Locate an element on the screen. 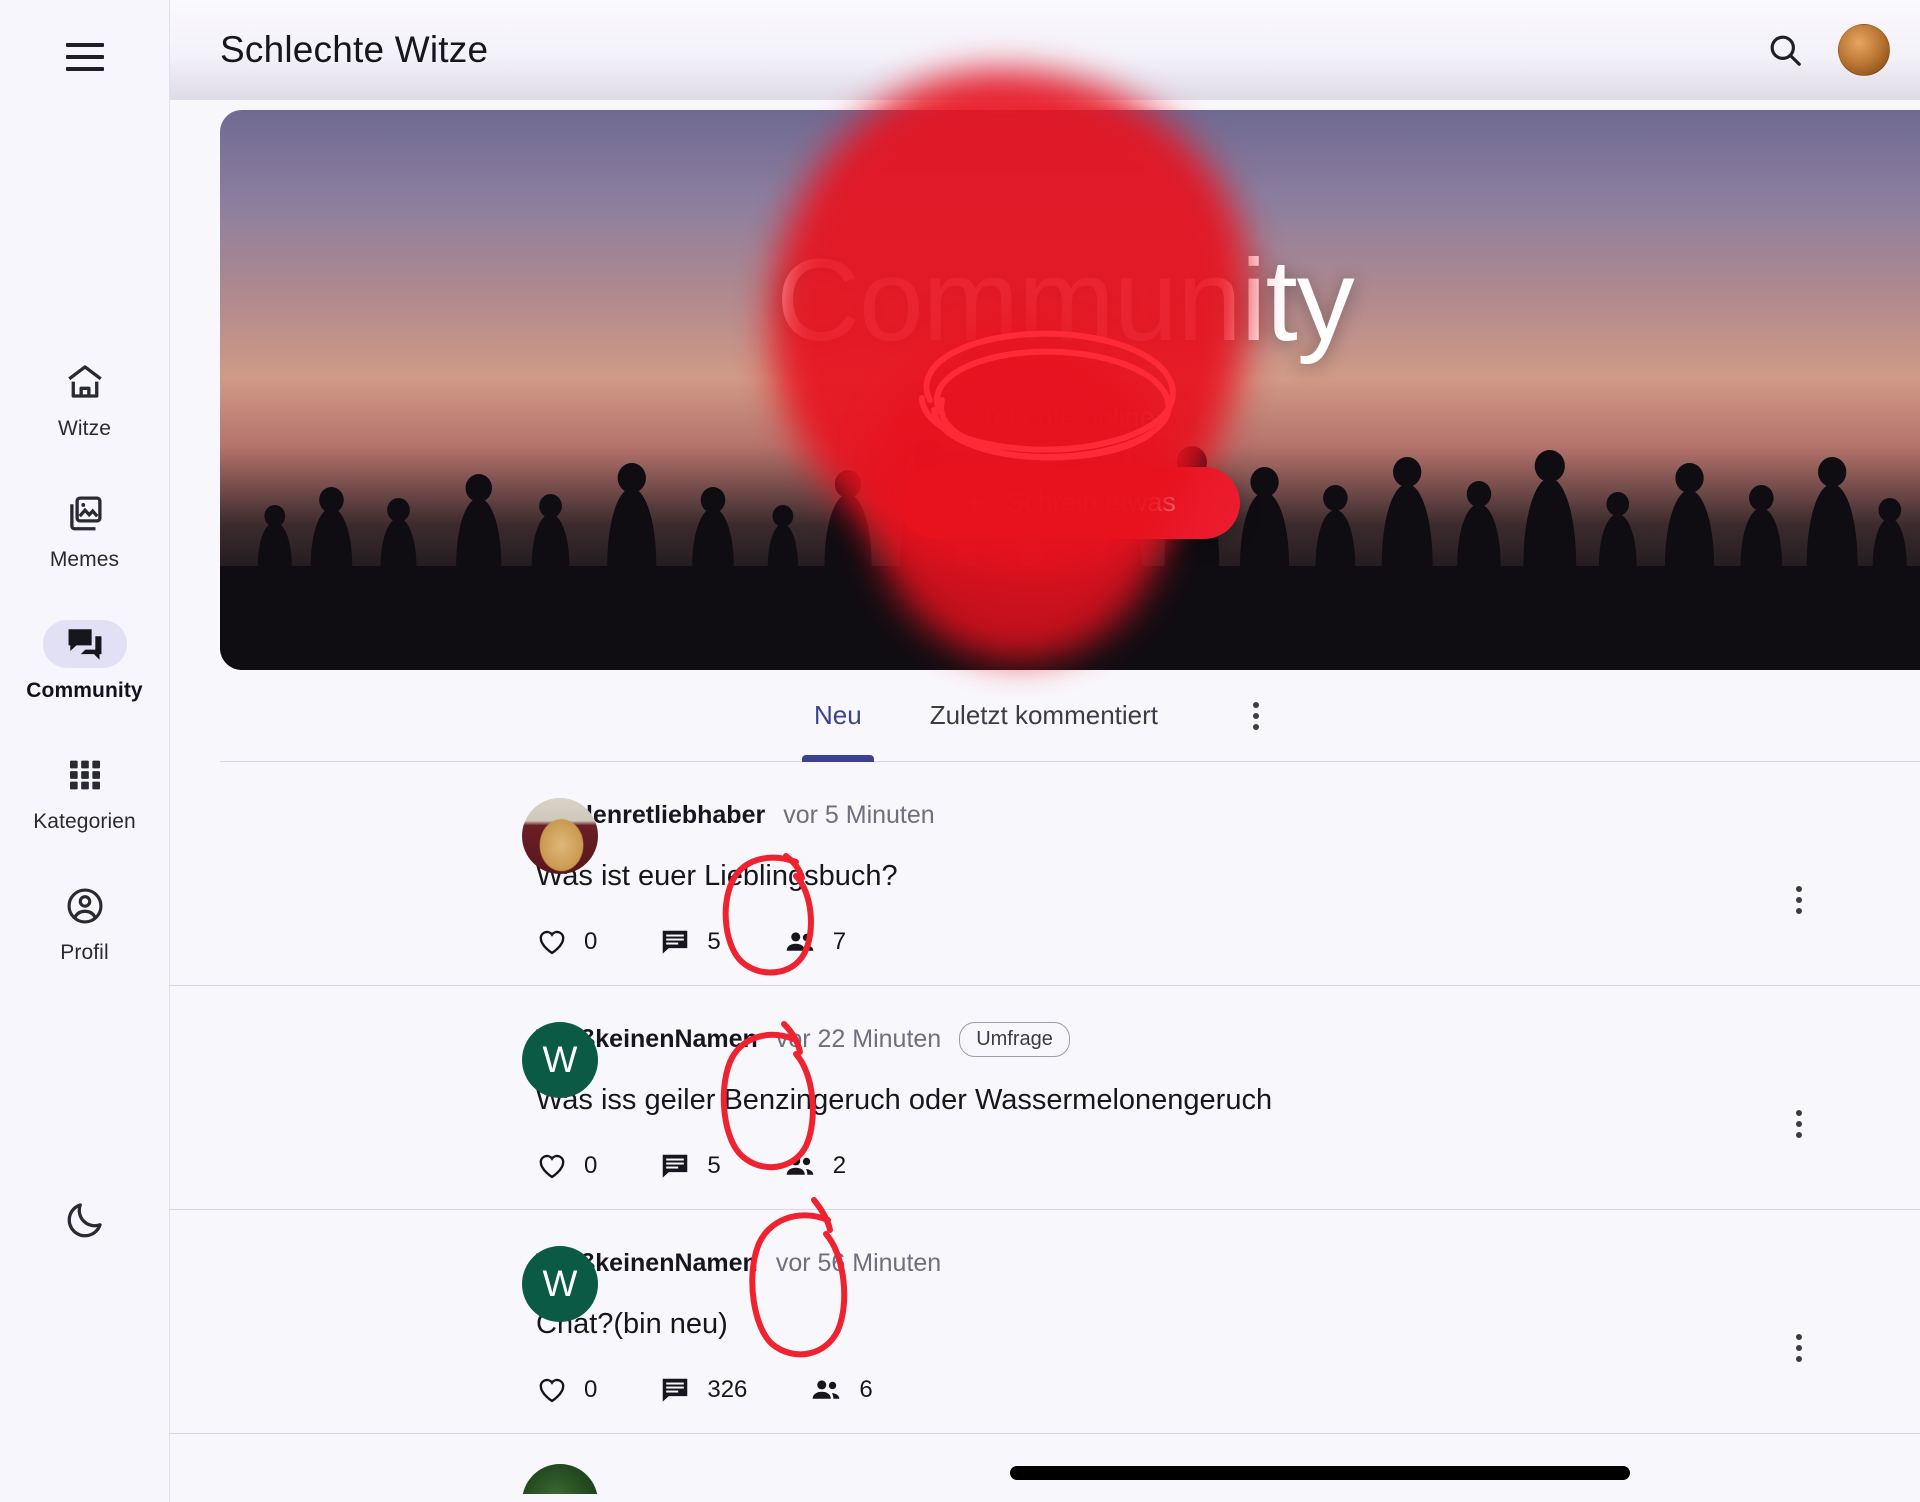 This screenshot has height=1502, width=1920. write-post-label: Schreib etwas is located at coordinates (1091, 502).